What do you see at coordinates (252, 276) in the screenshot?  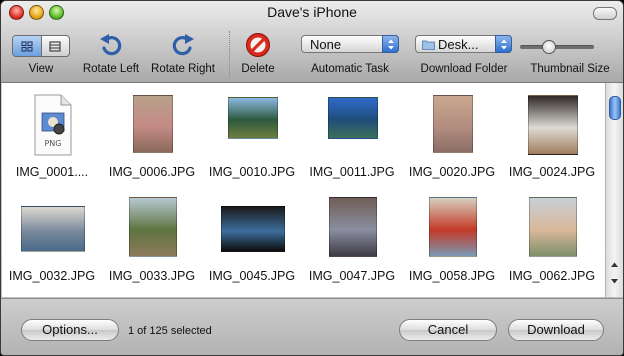 I see `image-filename: IMG_0045.JPG` at bounding box center [252, 276].